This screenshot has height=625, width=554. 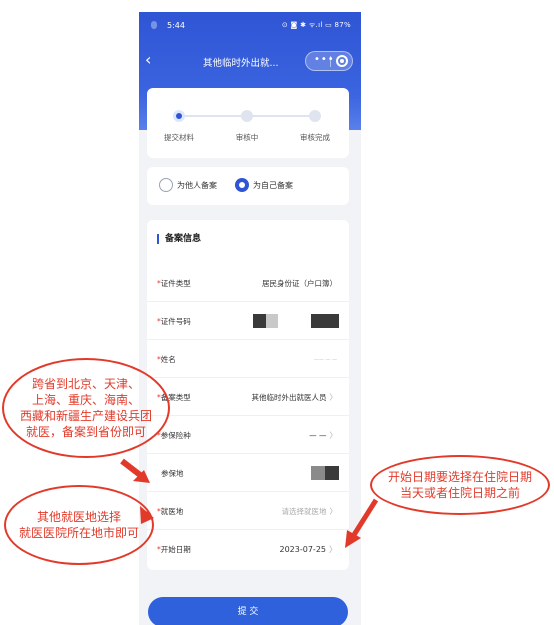 I want to click on arrow-head, so click(x=147, y=515).